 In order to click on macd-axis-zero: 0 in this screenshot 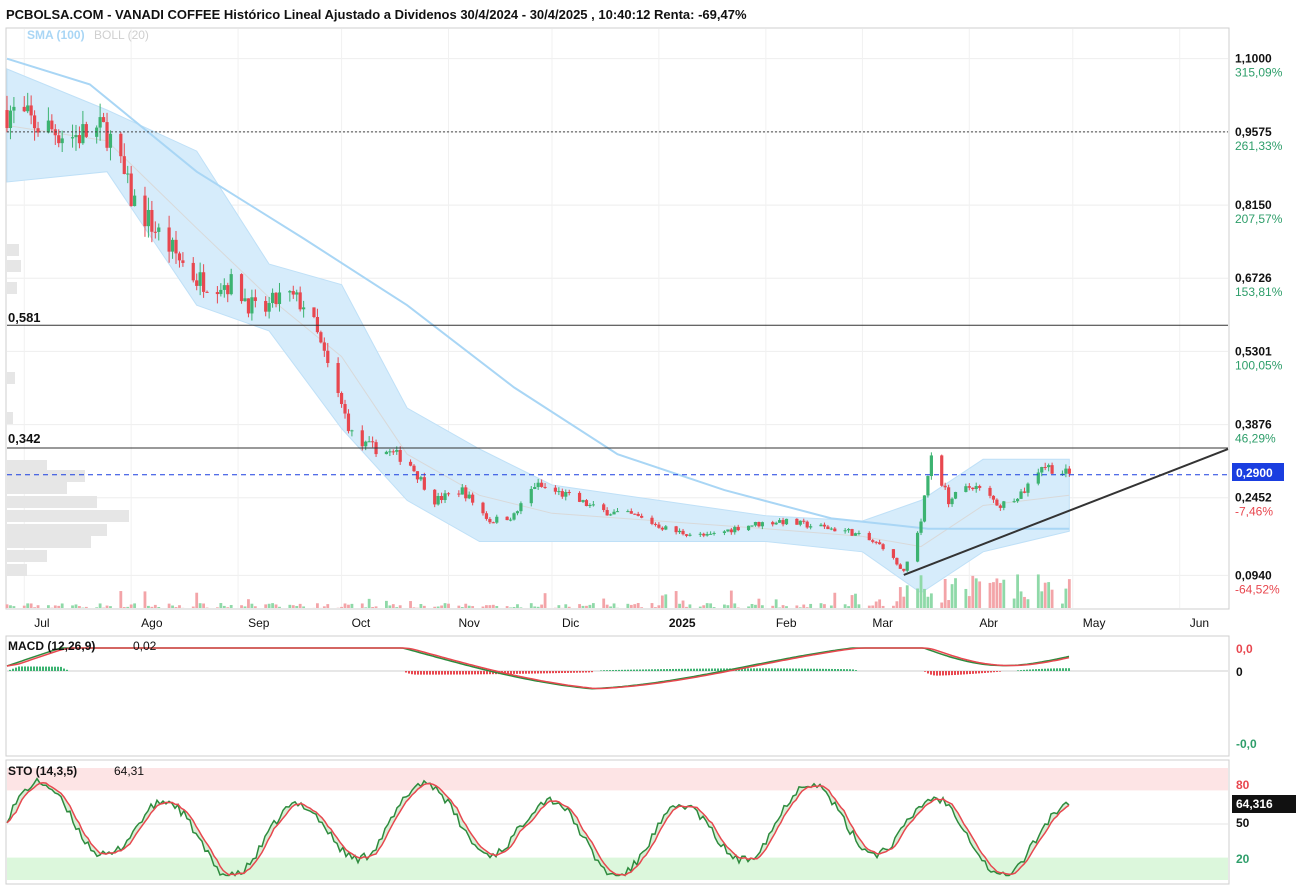, I will do `click(1239, 672)`.